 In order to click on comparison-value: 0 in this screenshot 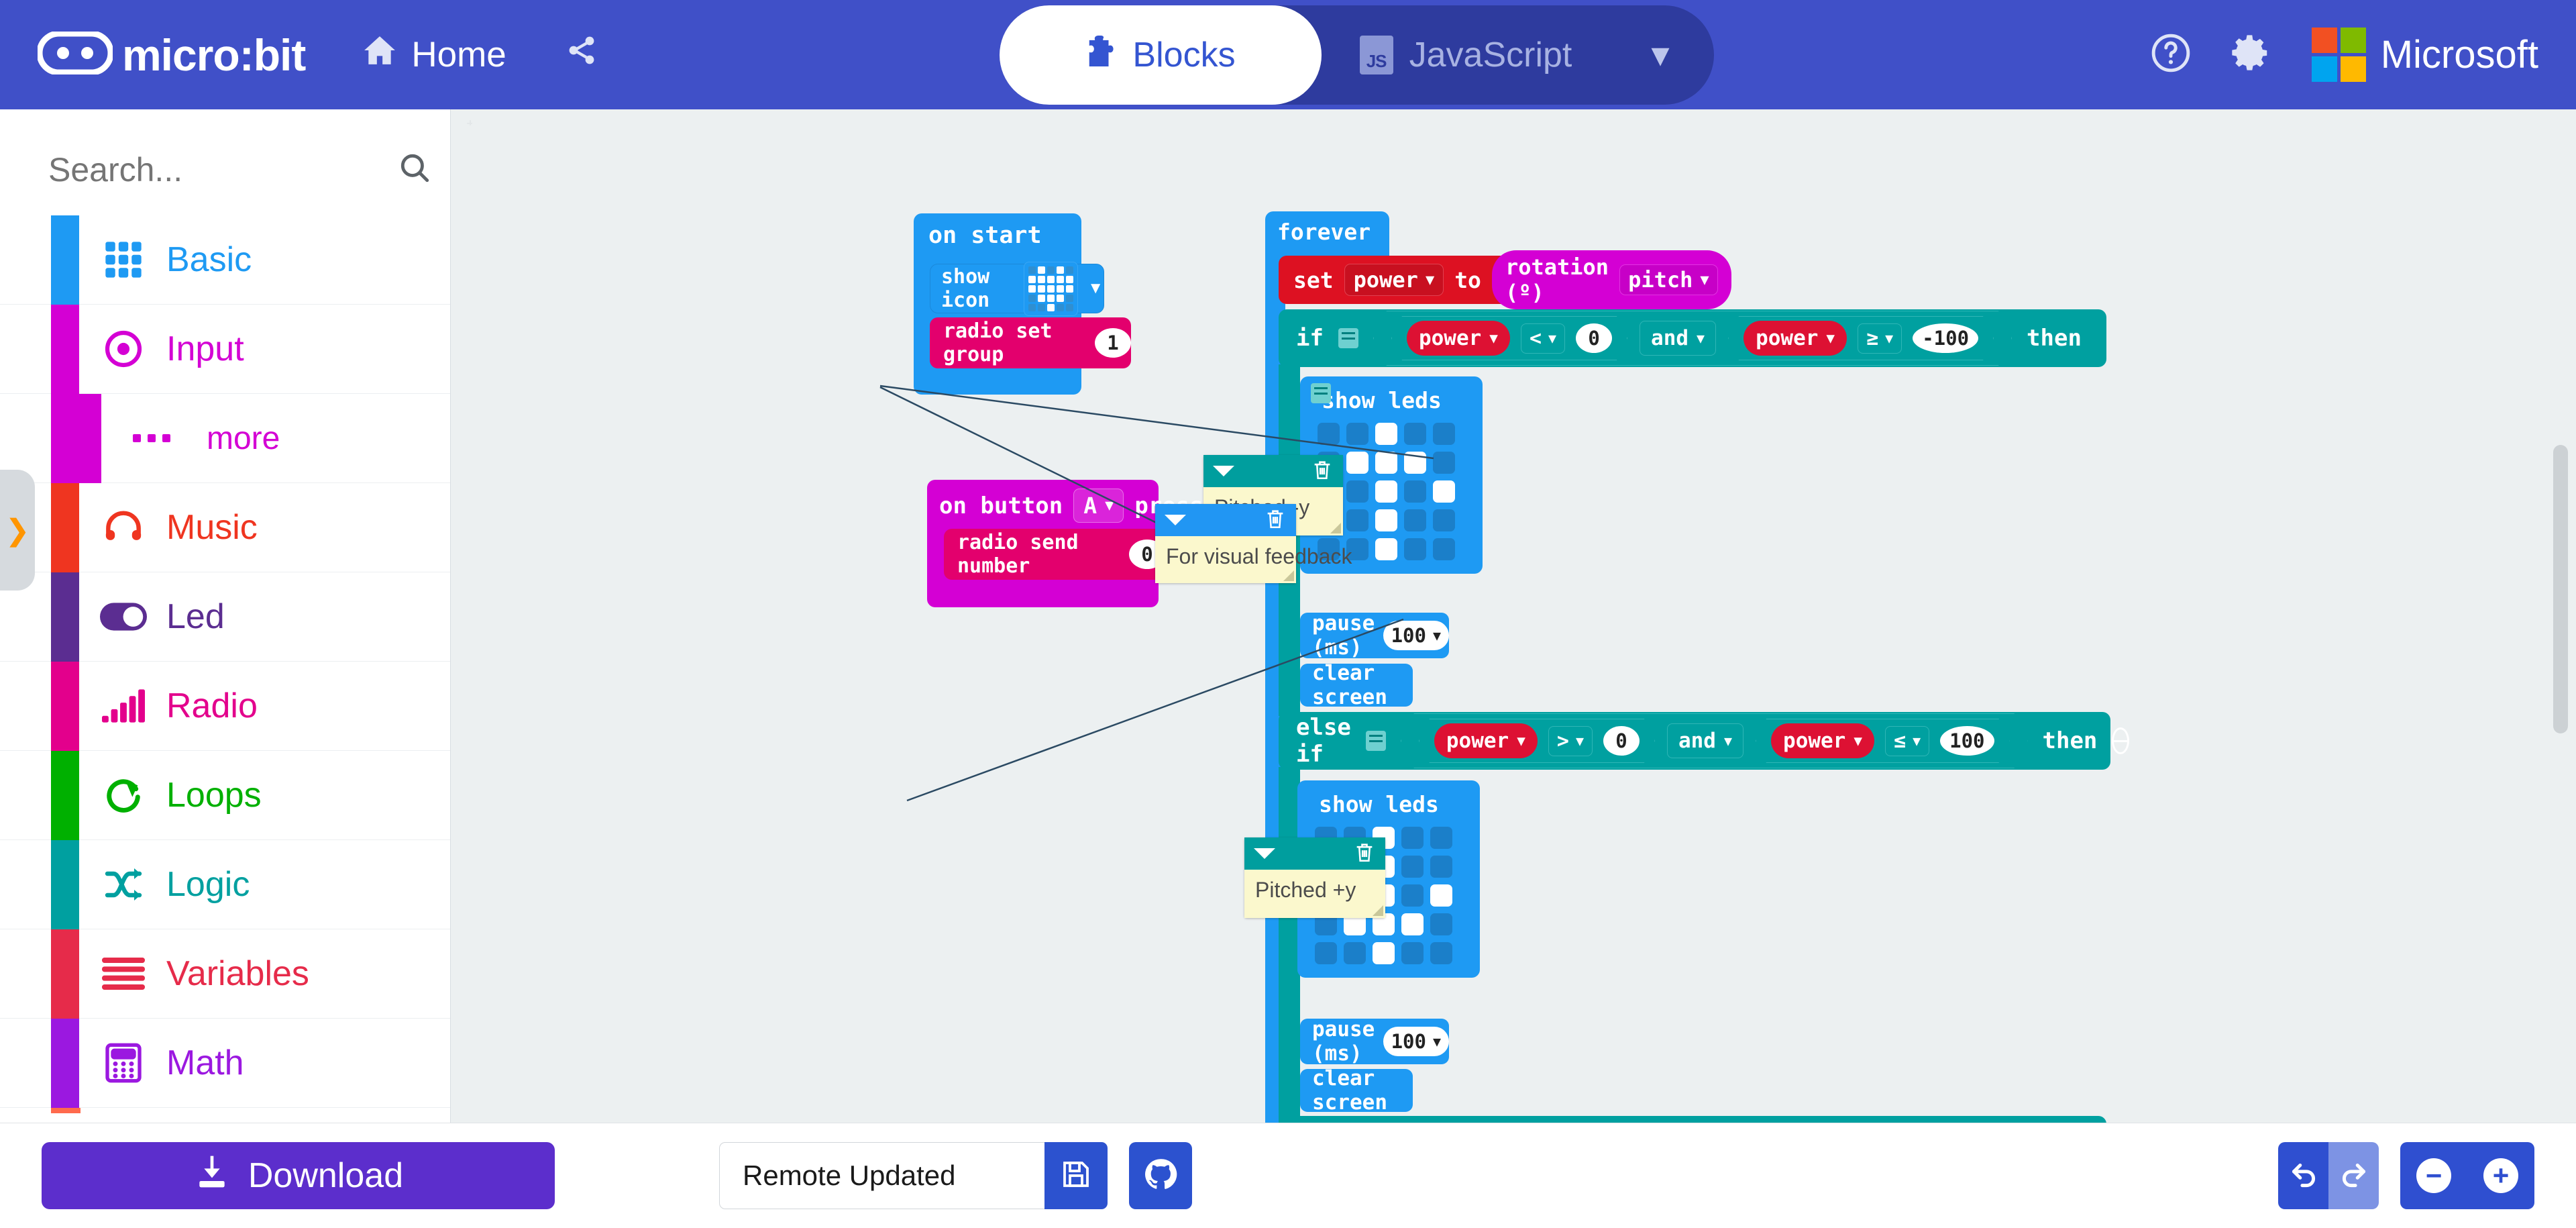, I will do `click(1621, 741)`.